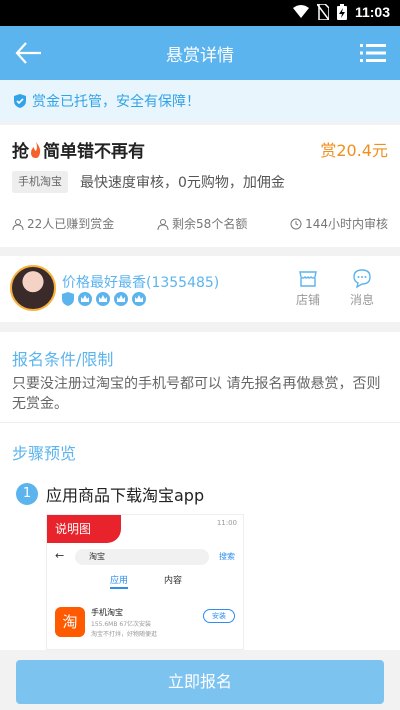 The image size is (400, 710). I want to click on reward-amount: 赏20.4元, so click(354, 150).